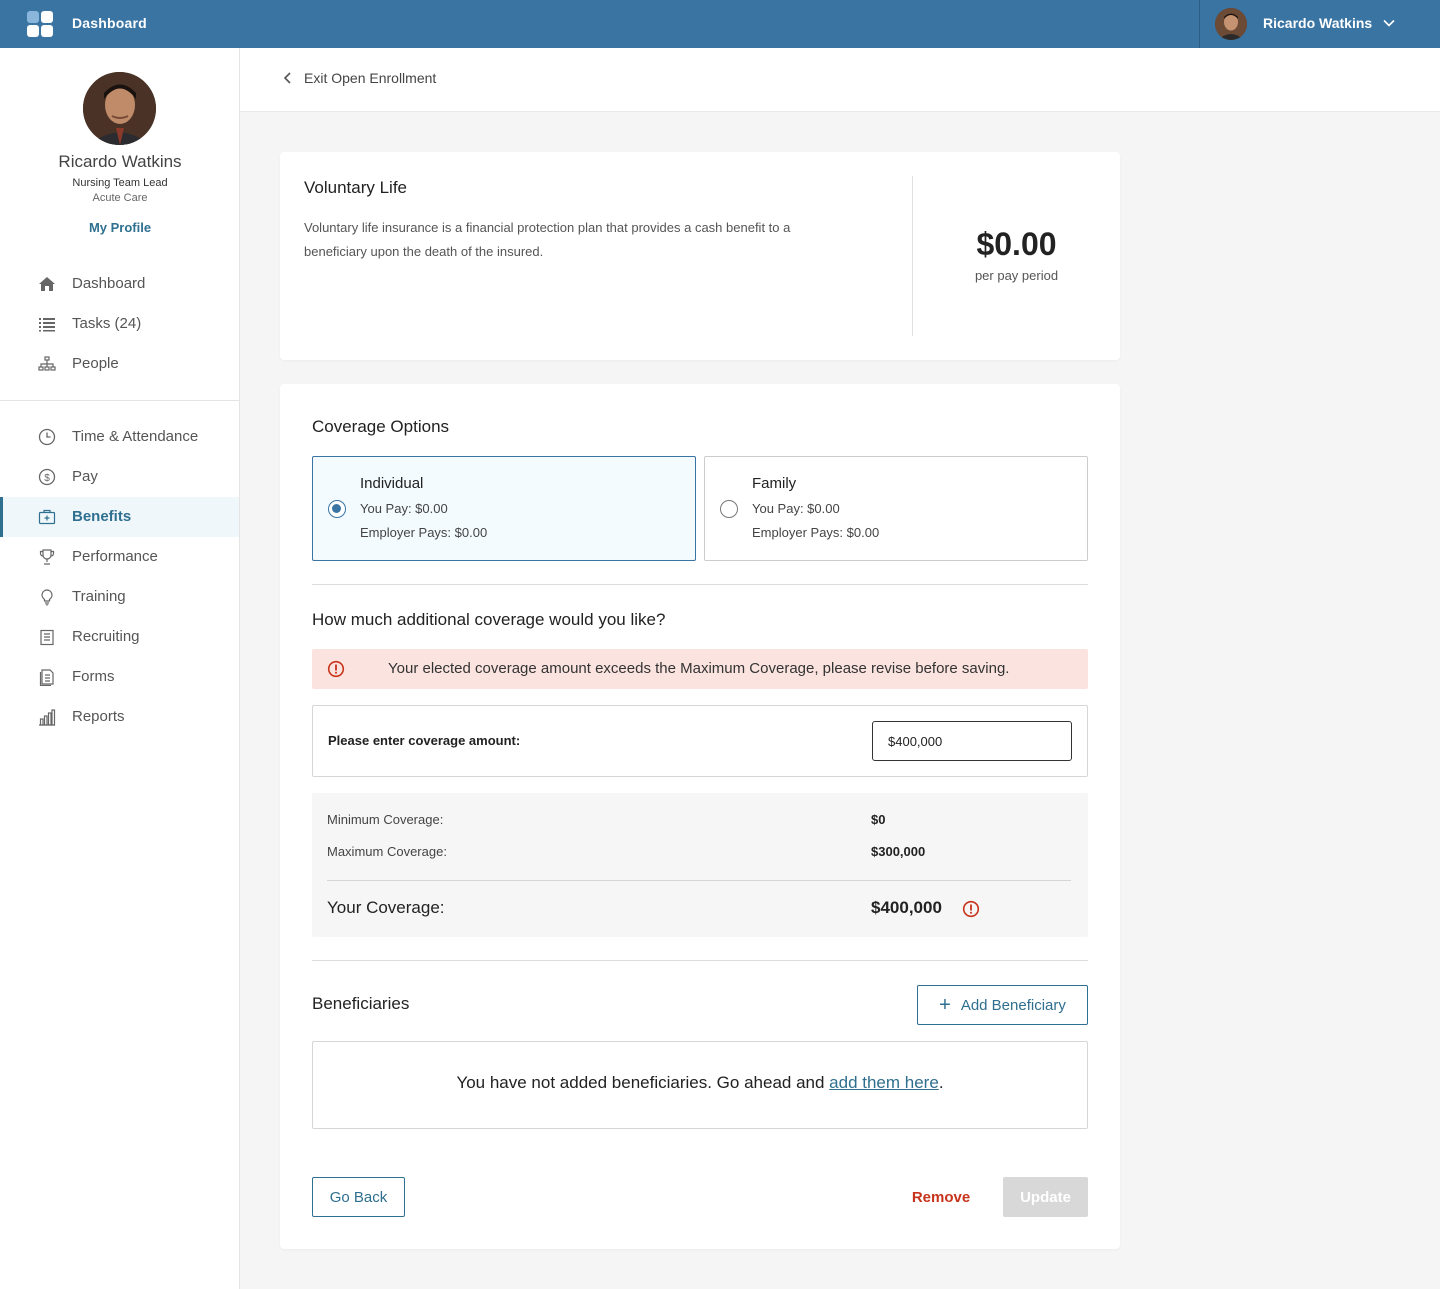 This screenshot has height=1289, width=1440. I want to click on chevron-down-icon, so click(1389, 23).